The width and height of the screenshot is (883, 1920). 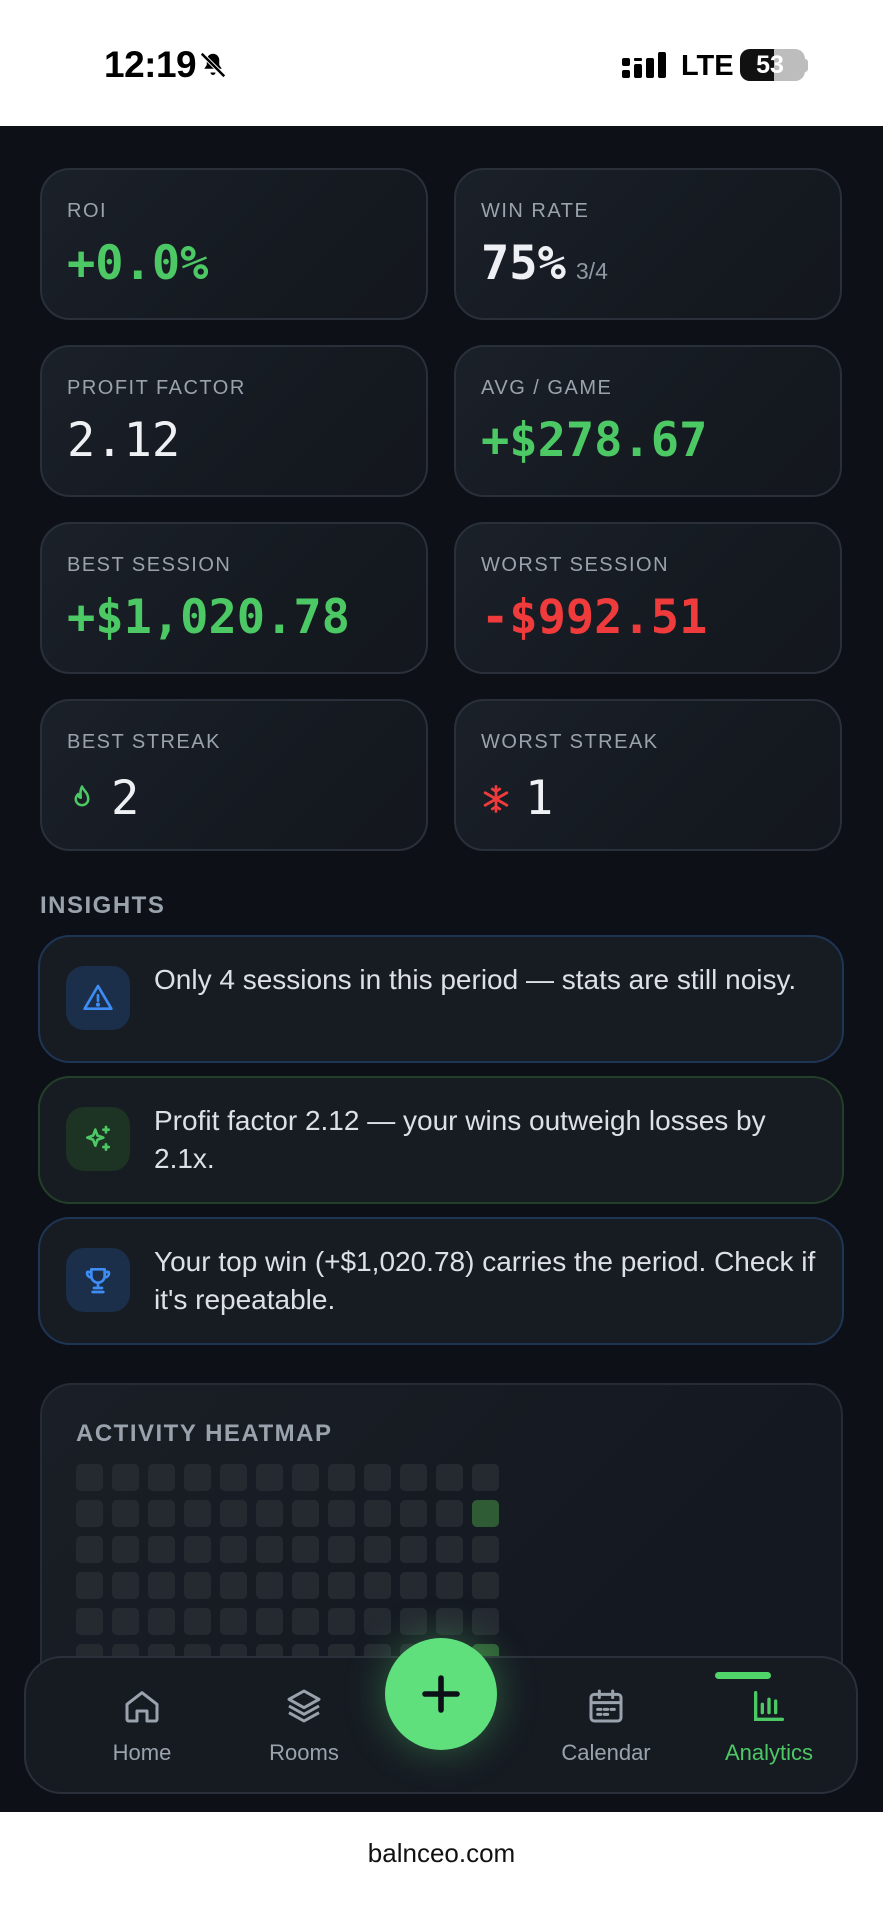 What do you see at coordinates (142, 1707) in the screenshot?
I see `home-icon` at bounding box center [142, 1707].